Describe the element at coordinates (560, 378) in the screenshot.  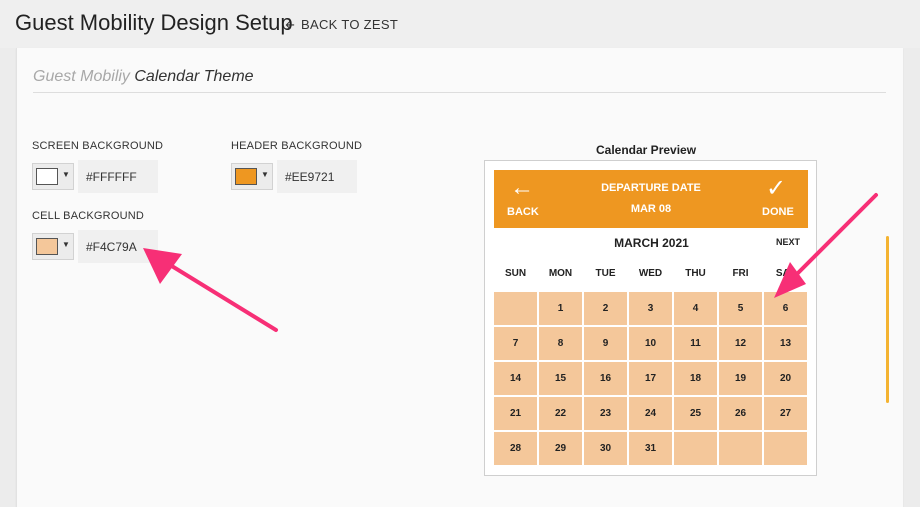
I see `calendar-day-cell: 15` at that location.